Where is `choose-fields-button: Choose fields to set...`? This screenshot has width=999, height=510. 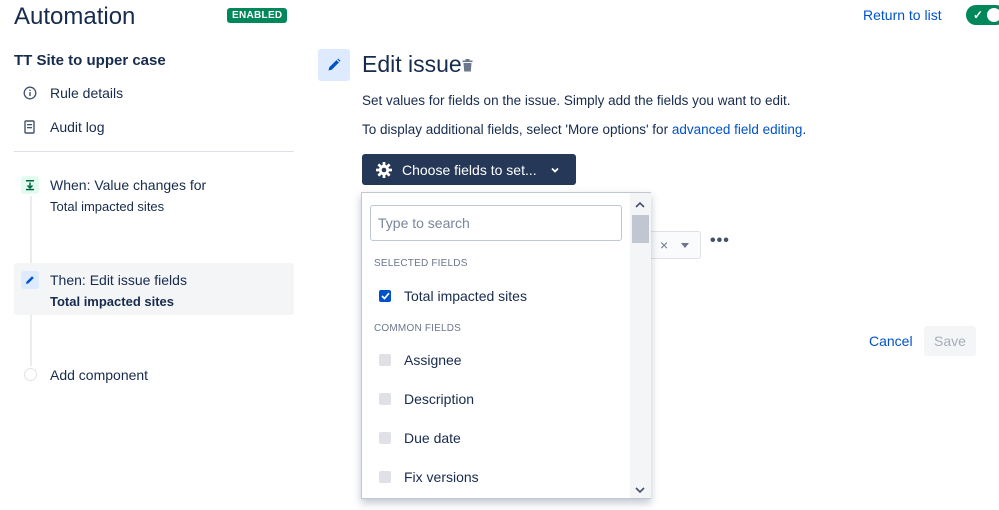 choose-fields-button: Choose fields to set... is located at coordinates (469, 169).